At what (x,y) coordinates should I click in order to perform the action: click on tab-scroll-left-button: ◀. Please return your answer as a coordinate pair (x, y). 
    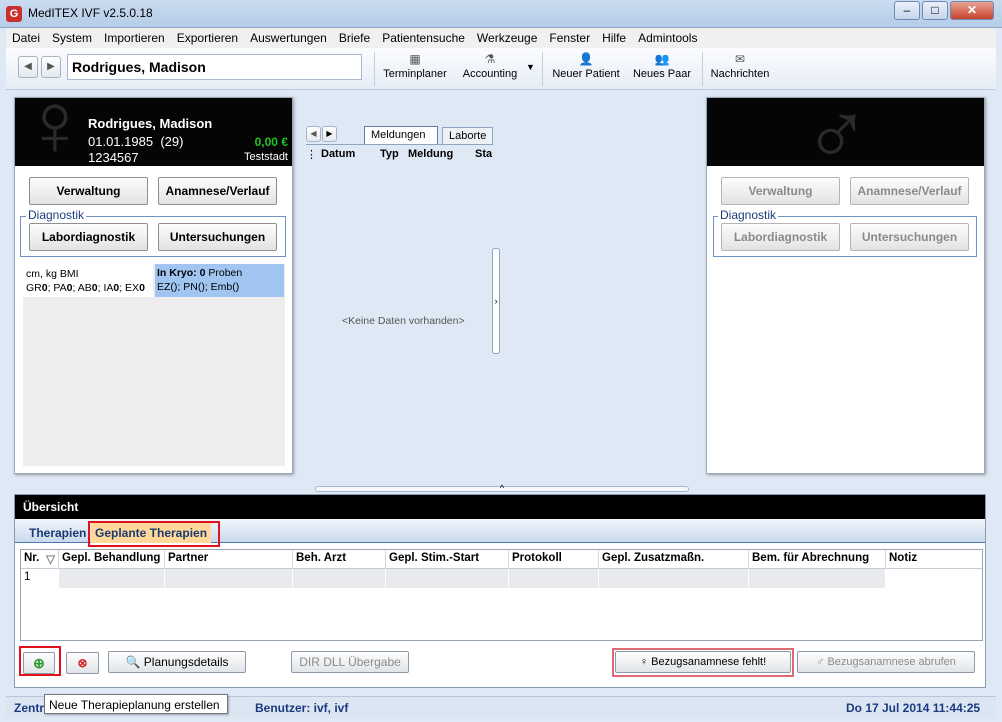
    Looking at the image, I should click on (313, 134).